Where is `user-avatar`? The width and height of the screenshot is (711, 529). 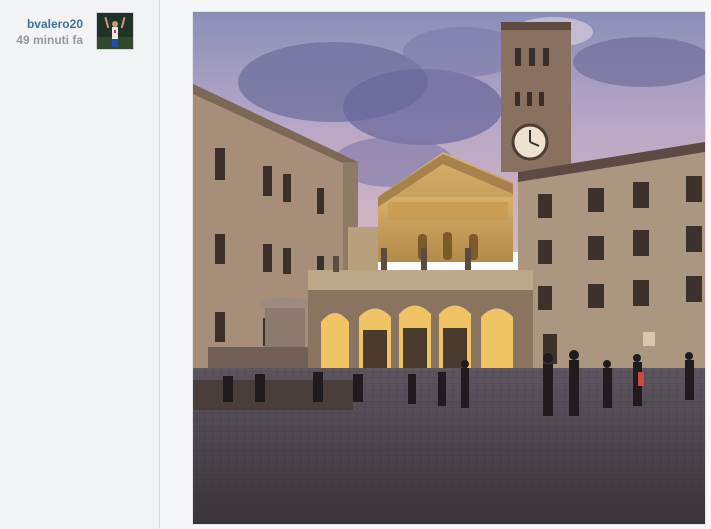
user-avatar is located at coordinates (115, 31).